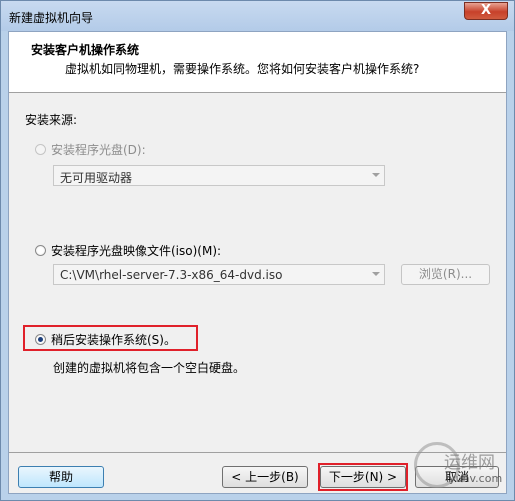 Image resolution: width=515 pixels, height=501 pixels. Describe the element at coordinates (51, 18) in the screenshot. I see `window-title: 新建虚拟机向导` at that location.